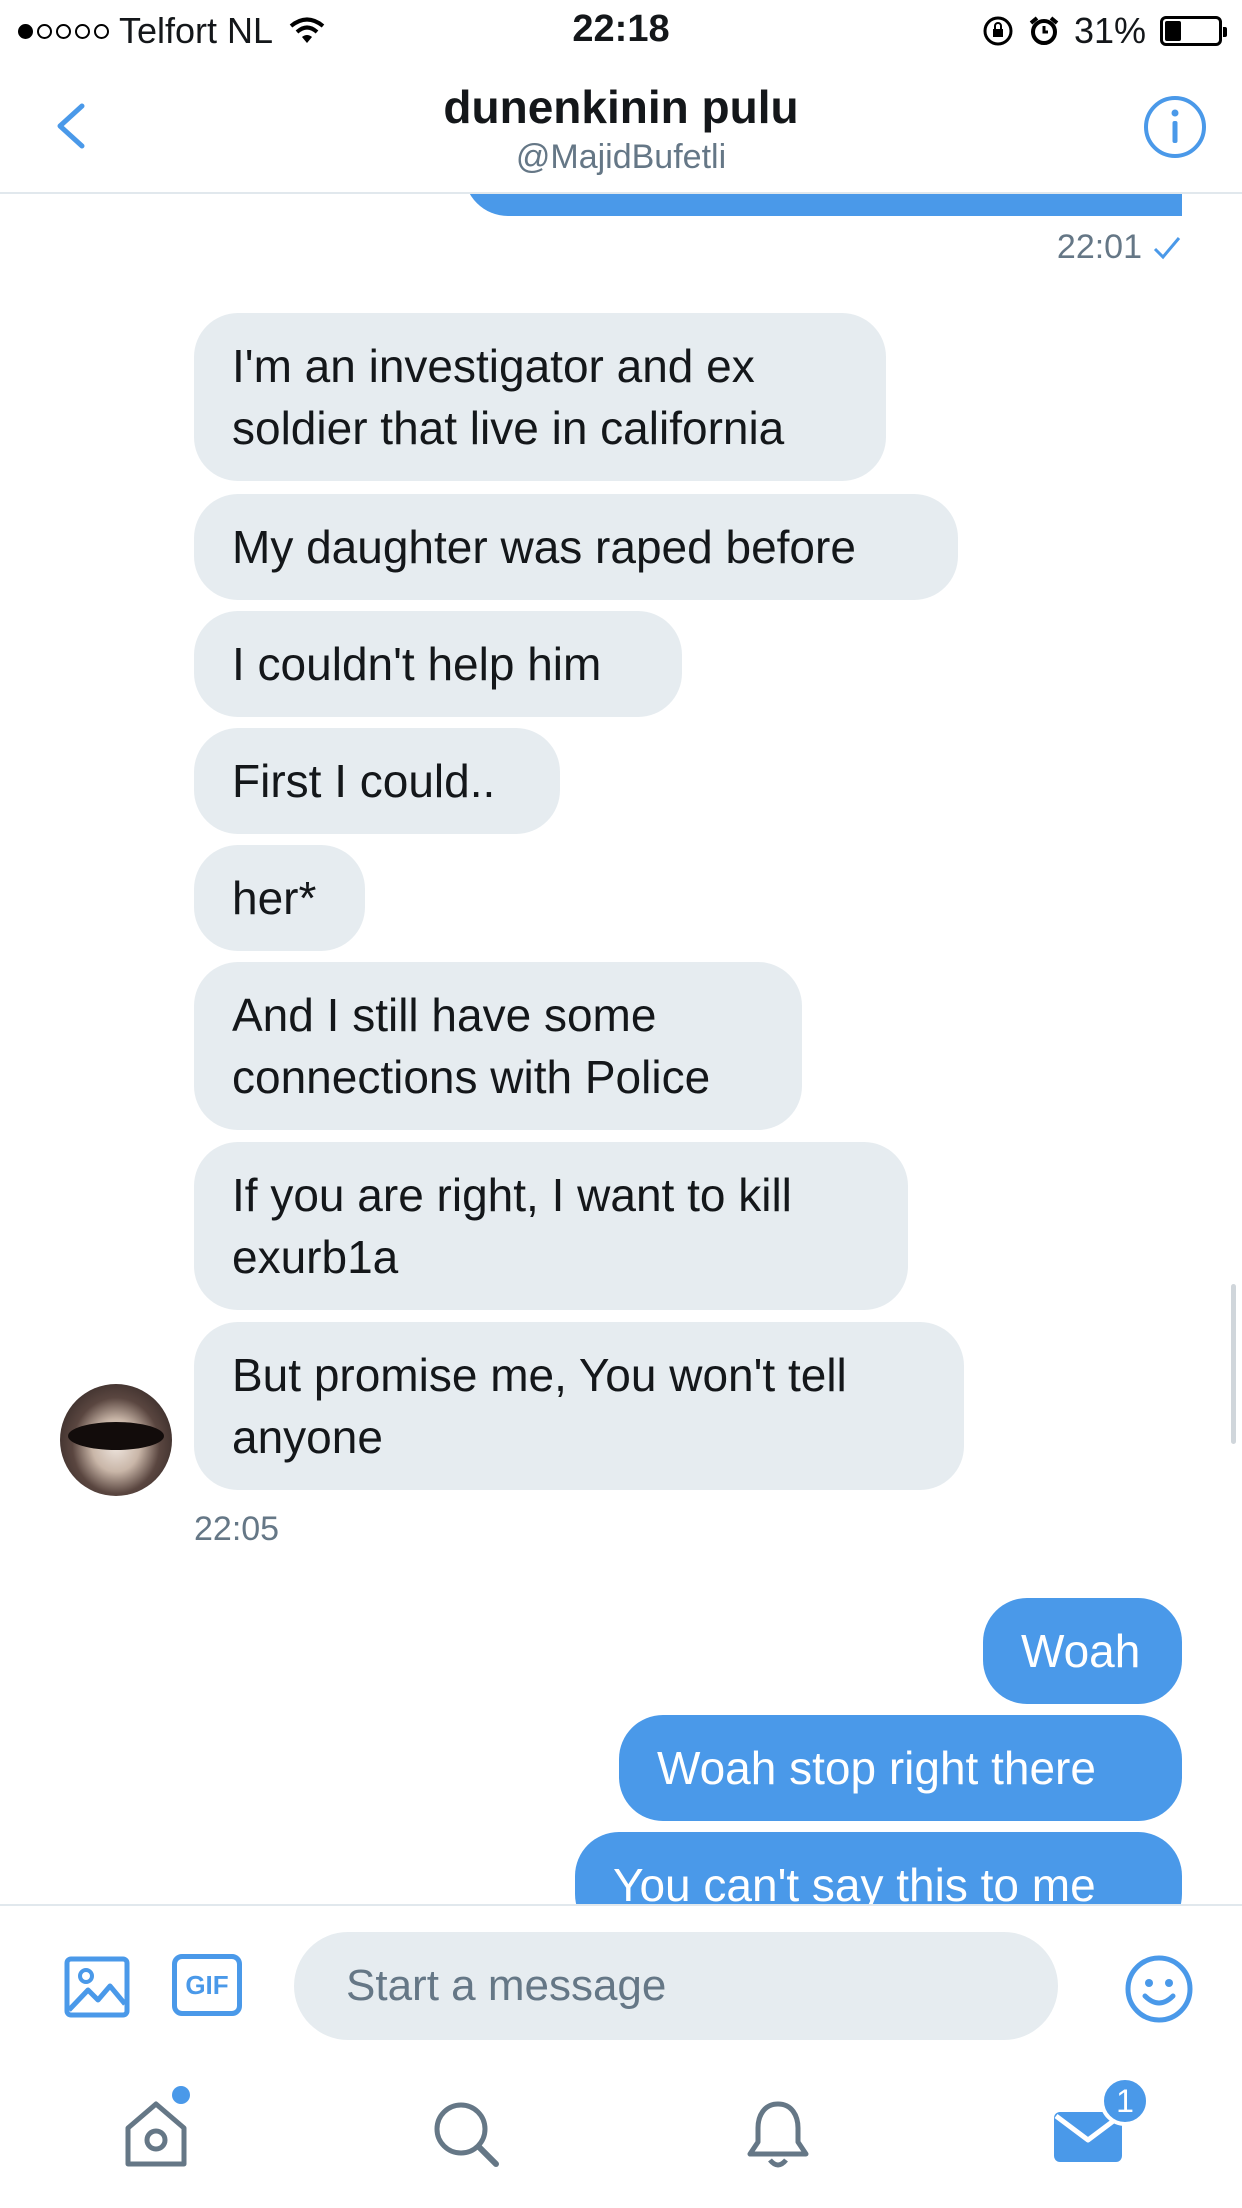 This screenshot has height=2208, width=1242. Describe the element at coordinates (116, 1440) in the screenshot. I see `contact-avatar` at that location.